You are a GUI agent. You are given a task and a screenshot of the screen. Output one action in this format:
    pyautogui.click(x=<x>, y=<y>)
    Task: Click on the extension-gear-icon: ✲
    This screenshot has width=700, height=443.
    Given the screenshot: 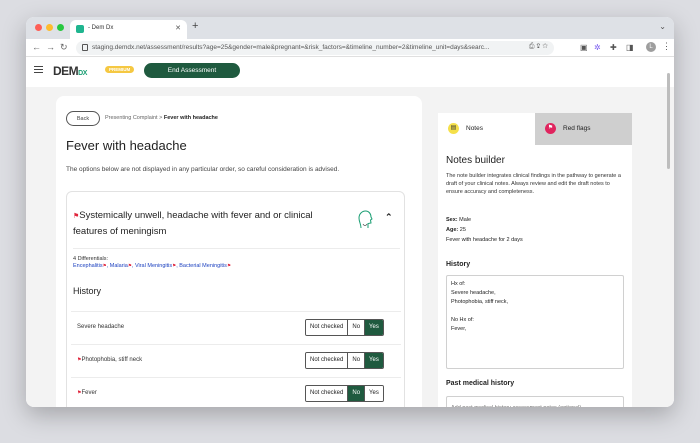 What is the action you would take?
    pyautogui.click(x=597, y=47)
    